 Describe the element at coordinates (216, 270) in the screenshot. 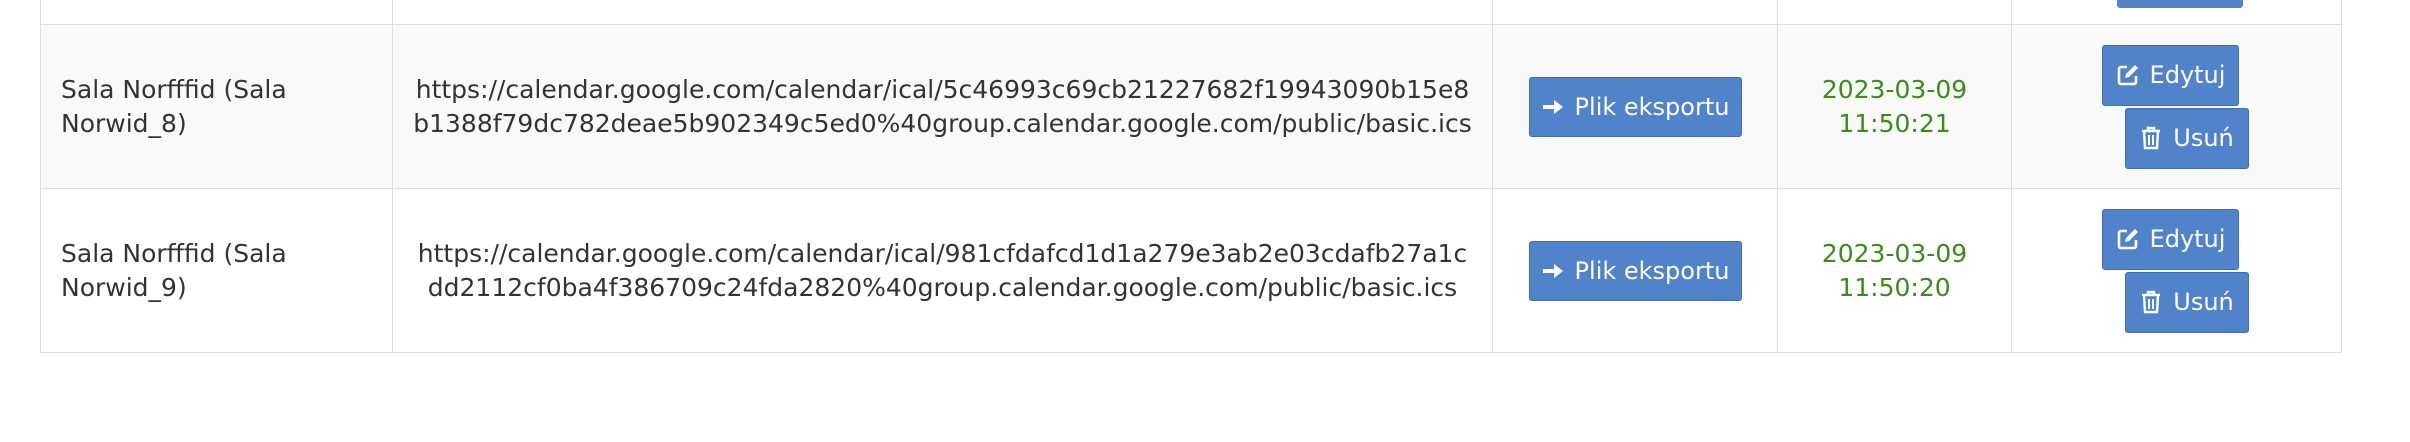

I see `calendar-name: Sala Norfffid (Sala Norwid_9)` at that location.